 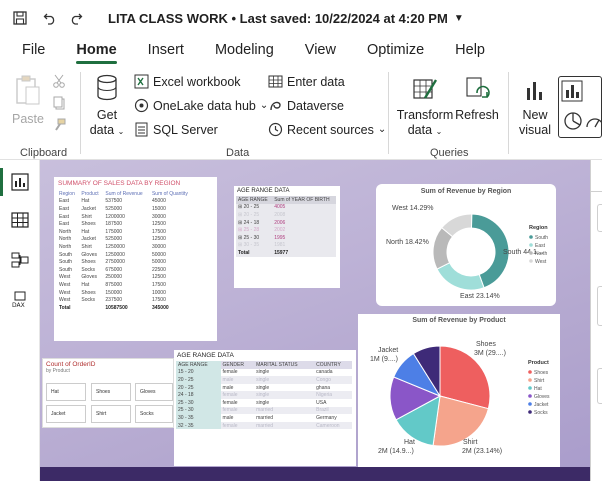 What do you see at coordinates (126, 194) in the screenshot?
I see `table-header-cell: Sum of Revenue` at bounding box center [126, 194].